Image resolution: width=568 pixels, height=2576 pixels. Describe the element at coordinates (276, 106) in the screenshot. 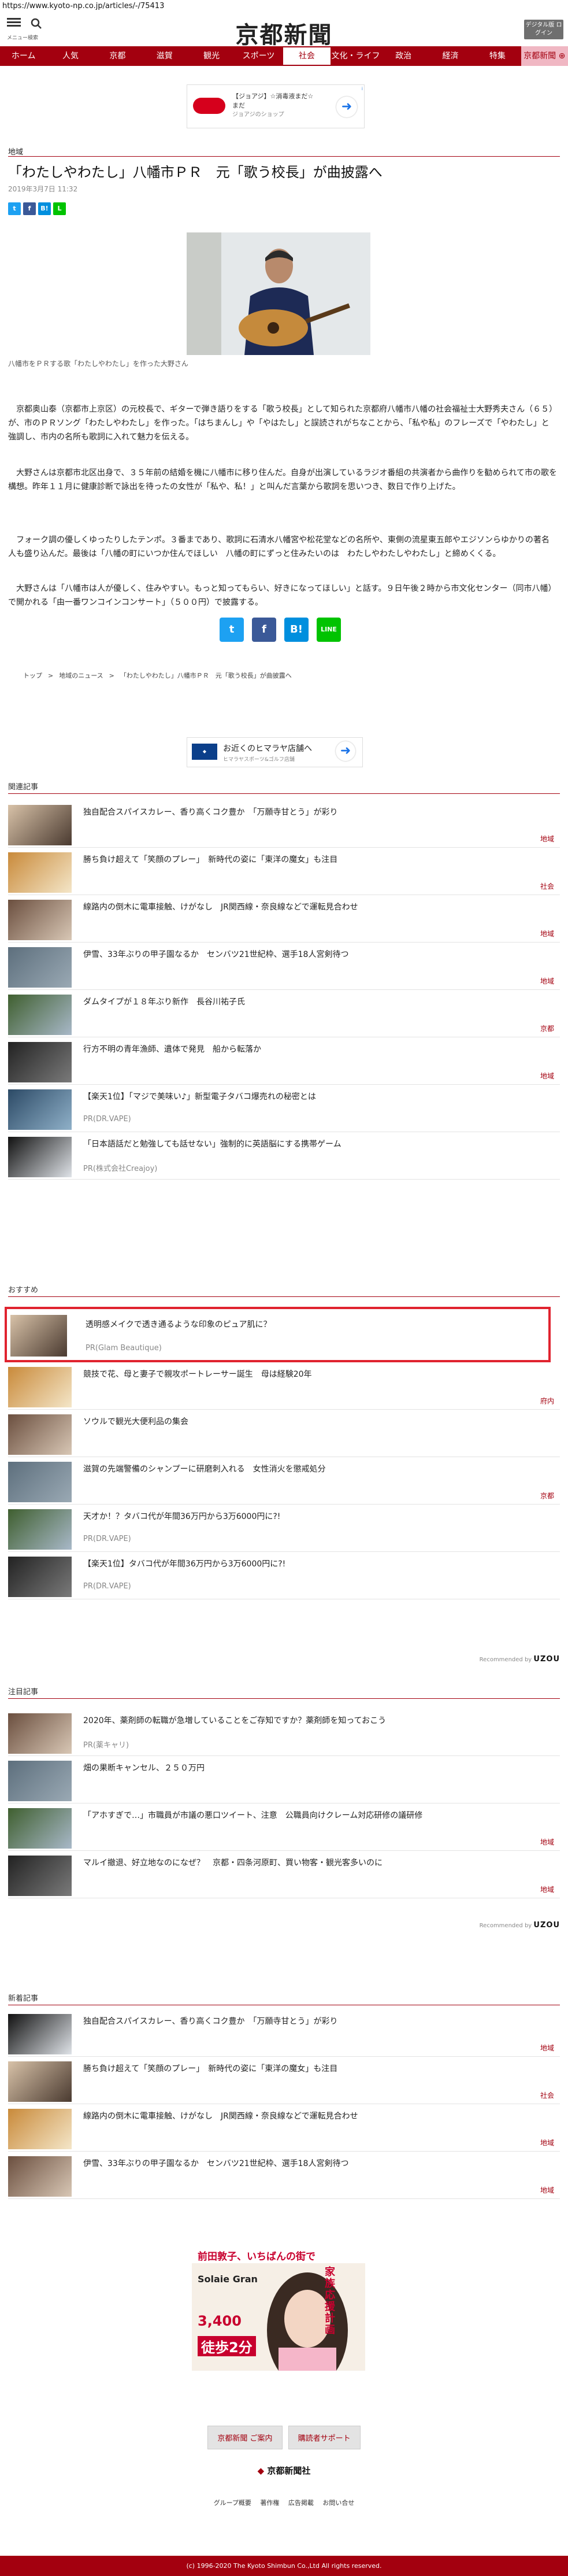

I see `top-ad: 【ジョアジ】☆消毒液まだ☆まだ ジョアジのショップ ➜ i` at that location.